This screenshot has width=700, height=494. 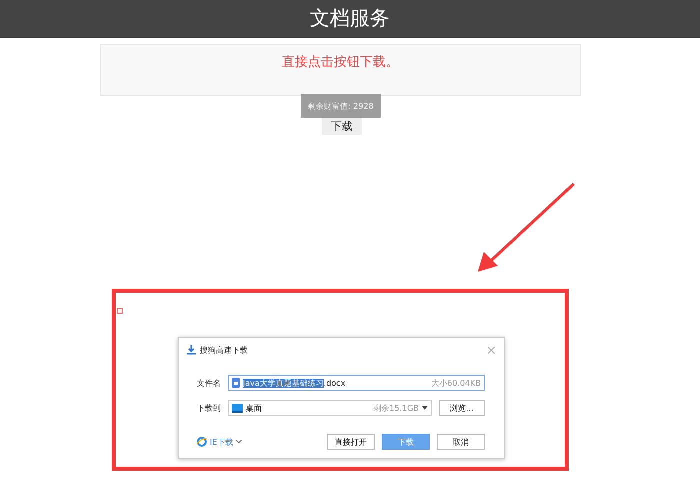 What do you see at coordinates (202, 442) in the screenshot?
I see `browser-icon` at bounding box center [202, 442].